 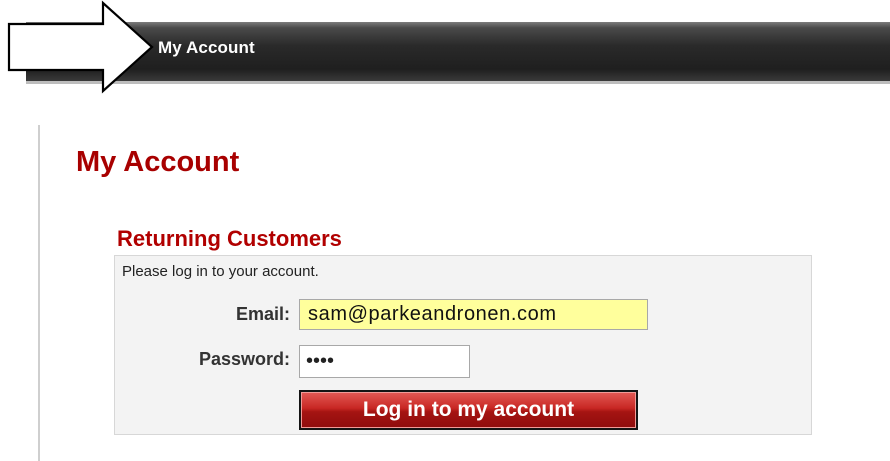 I want to click on arrow-right-icon, so click(x=80, y=47).